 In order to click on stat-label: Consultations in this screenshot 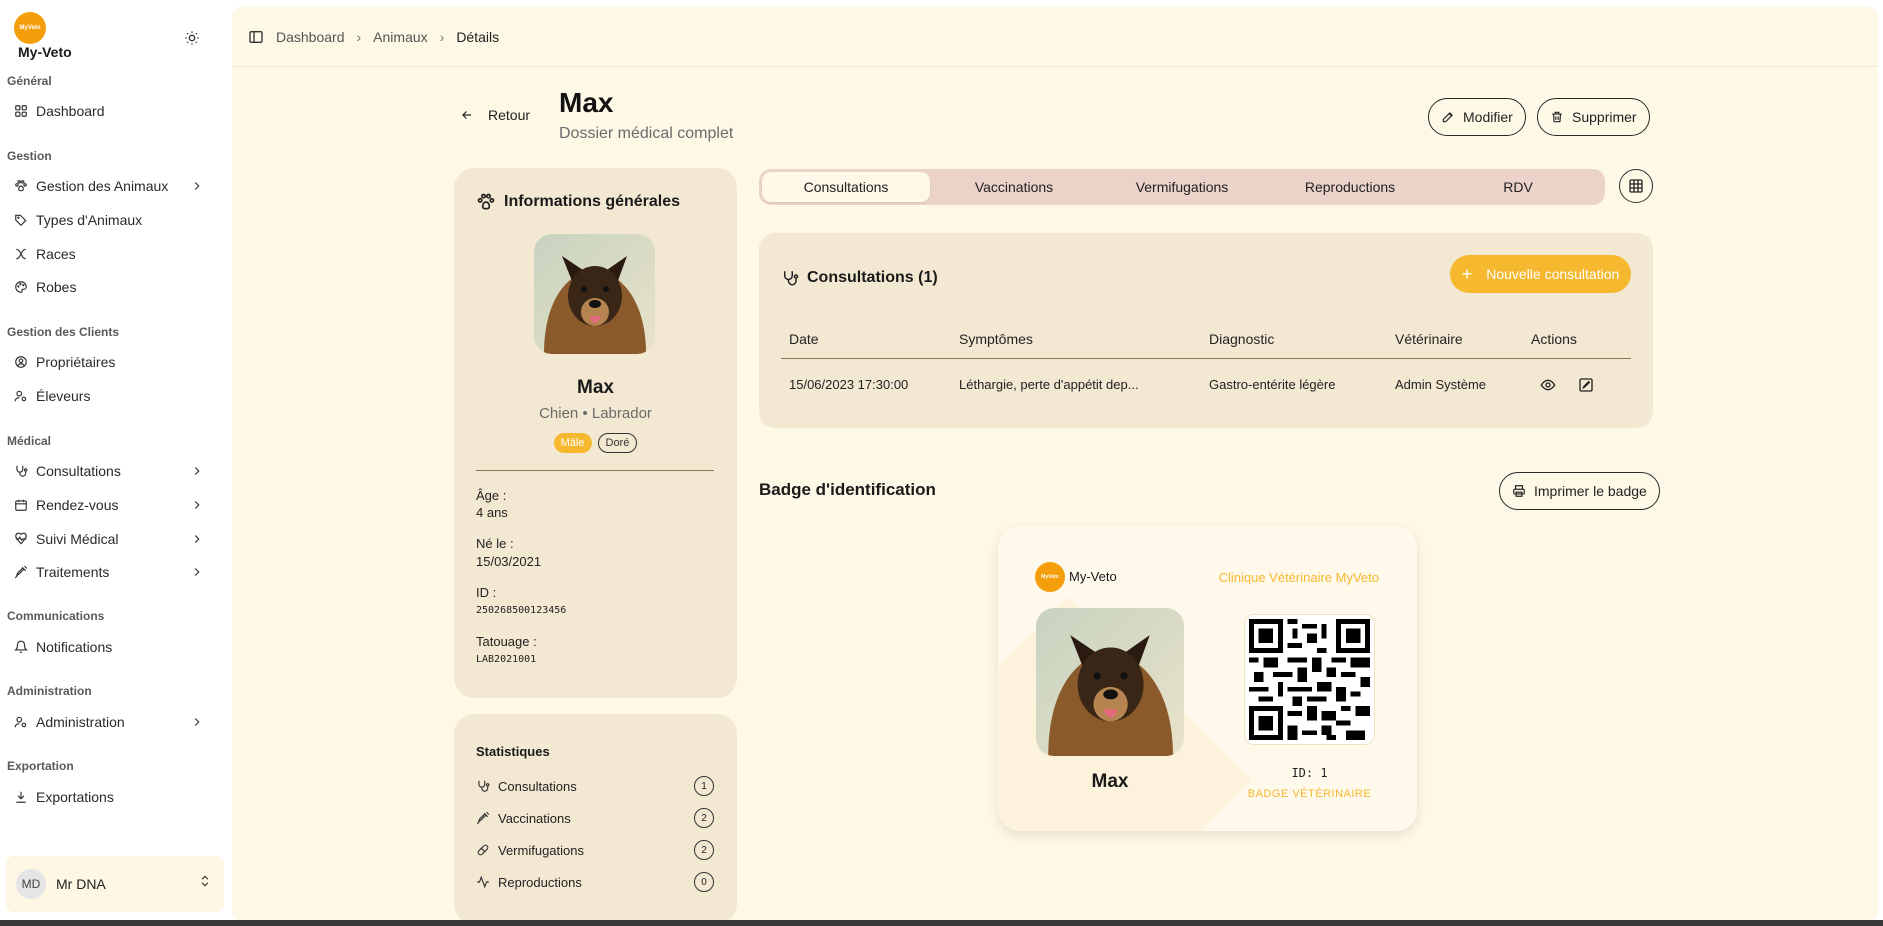, I will do `click(537, 786)`.